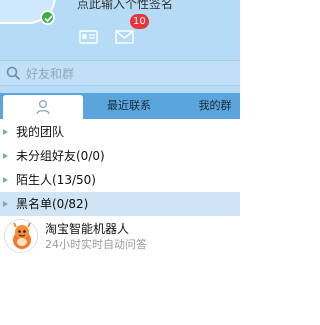 The height and width of the screenshot is (325, 320). What do you see at coordinates (56, 180) in the screenshot?
I see `group-label: 陌生人(13/50)` at bounding box center [56, 180].